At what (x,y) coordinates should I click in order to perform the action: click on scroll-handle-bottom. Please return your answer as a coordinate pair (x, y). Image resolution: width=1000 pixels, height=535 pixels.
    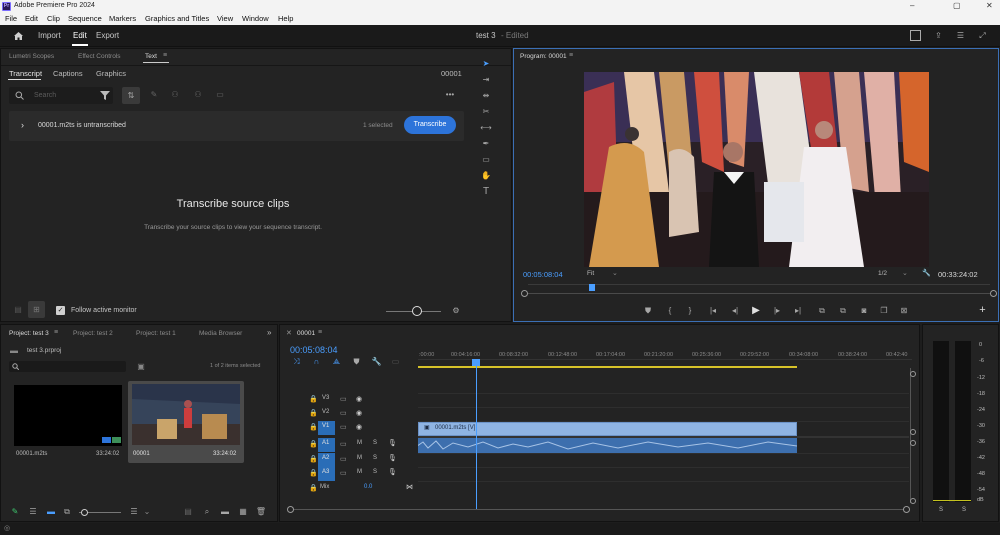
    Looking at the image, I should click on (913, 501).